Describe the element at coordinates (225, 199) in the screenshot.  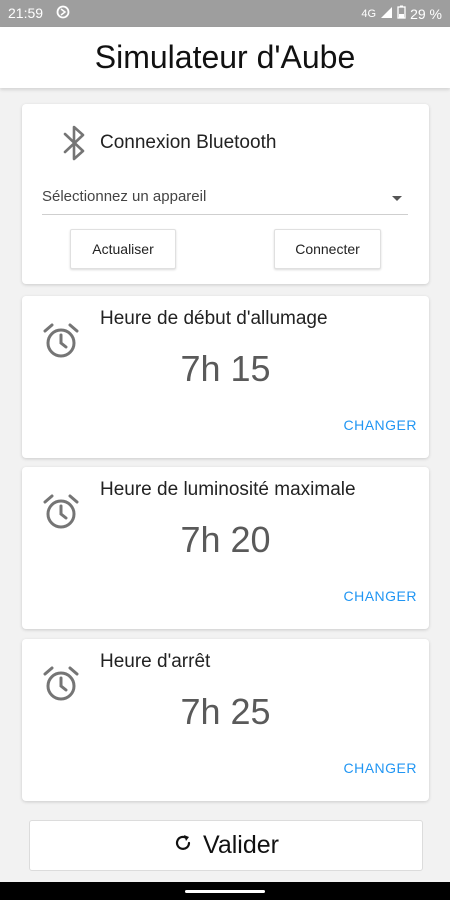
I see `device-select: Sélectionnez un appareil` at that location.